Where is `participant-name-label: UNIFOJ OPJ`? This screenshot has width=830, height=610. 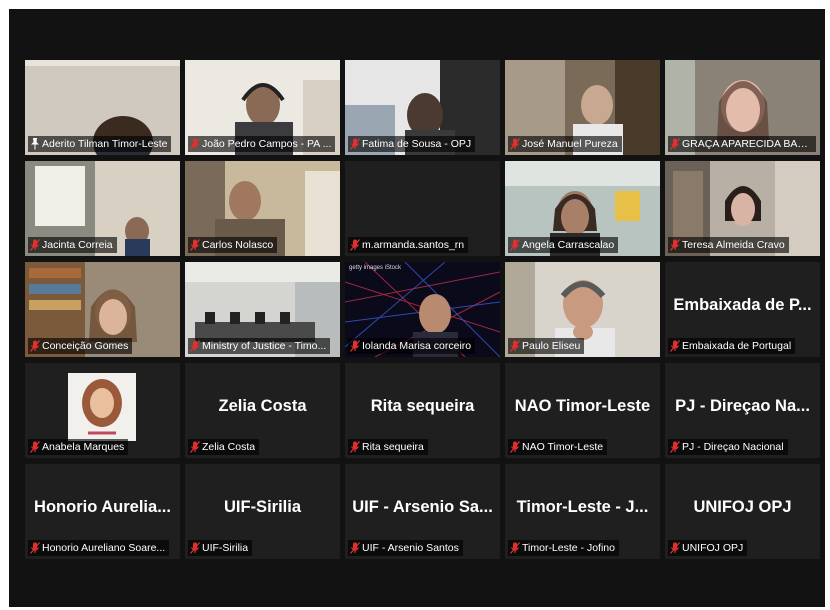
participant-name-label: UNIFOJ OPJ is located at coordinates (708, 548).